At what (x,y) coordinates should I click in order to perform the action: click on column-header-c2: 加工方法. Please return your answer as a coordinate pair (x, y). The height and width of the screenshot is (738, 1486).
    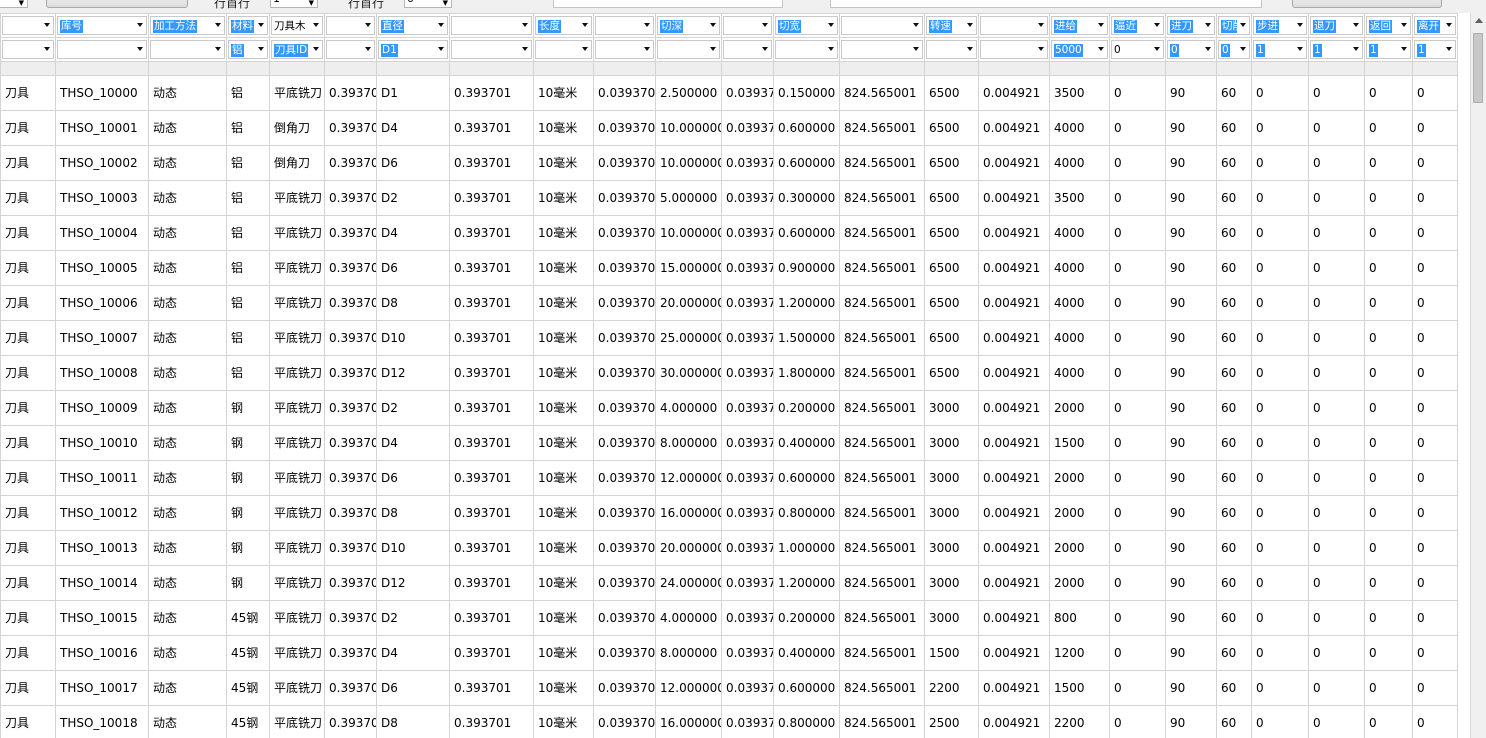
    Looking at the image, I should click on (187, 25).